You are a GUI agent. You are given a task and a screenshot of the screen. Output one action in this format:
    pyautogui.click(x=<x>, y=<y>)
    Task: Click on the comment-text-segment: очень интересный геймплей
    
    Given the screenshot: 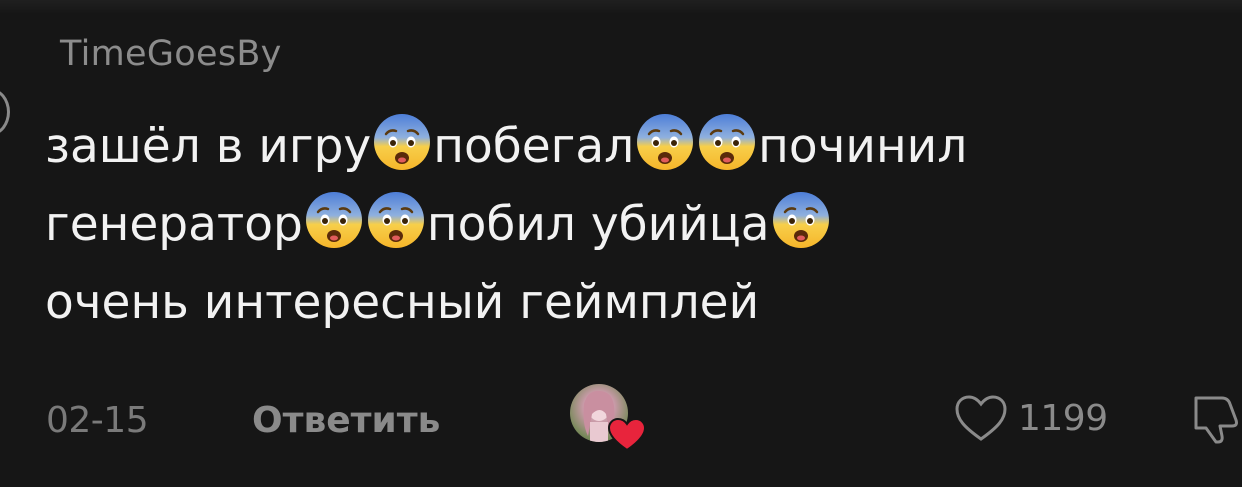 What is the action you would take?
    pyautogui.click(x=402, y=302)
    